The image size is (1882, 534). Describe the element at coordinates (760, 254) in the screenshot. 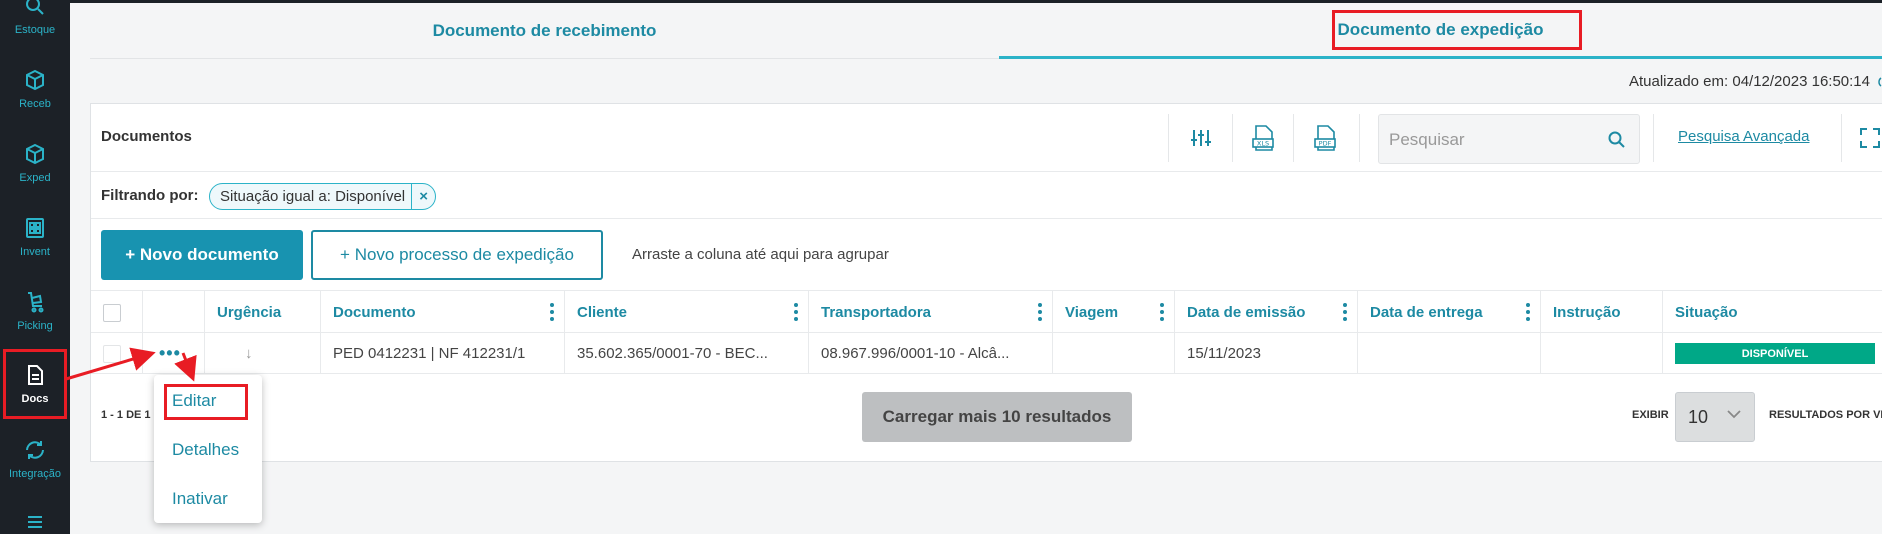

I see `group-by-hint: Arraste a coluna até aqui para agrupar` at that location.